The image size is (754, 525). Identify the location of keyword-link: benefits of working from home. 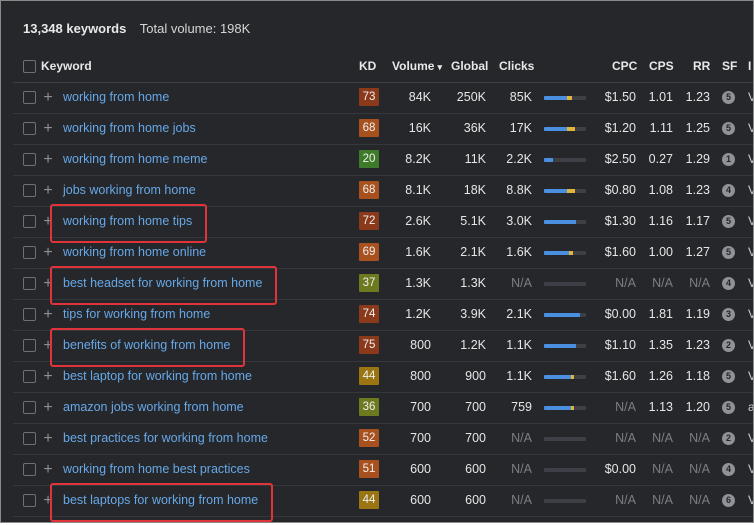
(146, 345).